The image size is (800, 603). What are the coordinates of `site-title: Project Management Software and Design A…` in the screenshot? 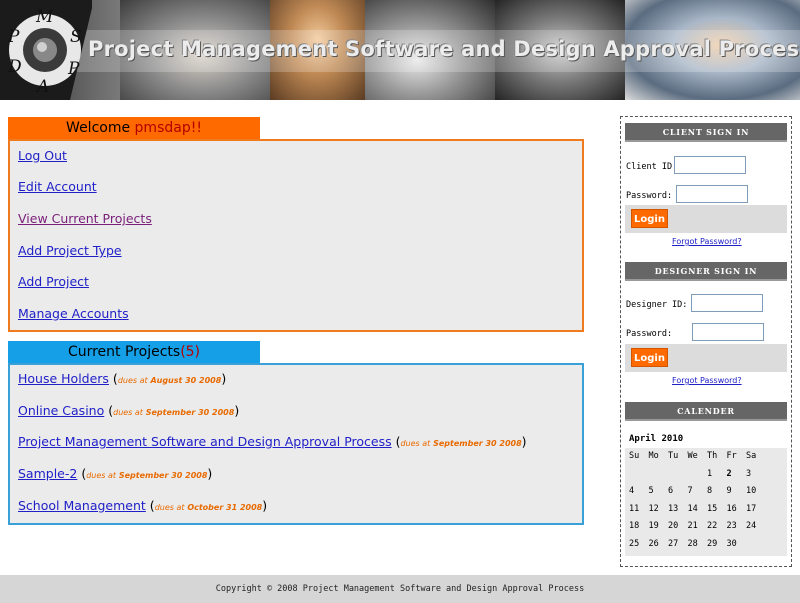 It's located at (444, 49).